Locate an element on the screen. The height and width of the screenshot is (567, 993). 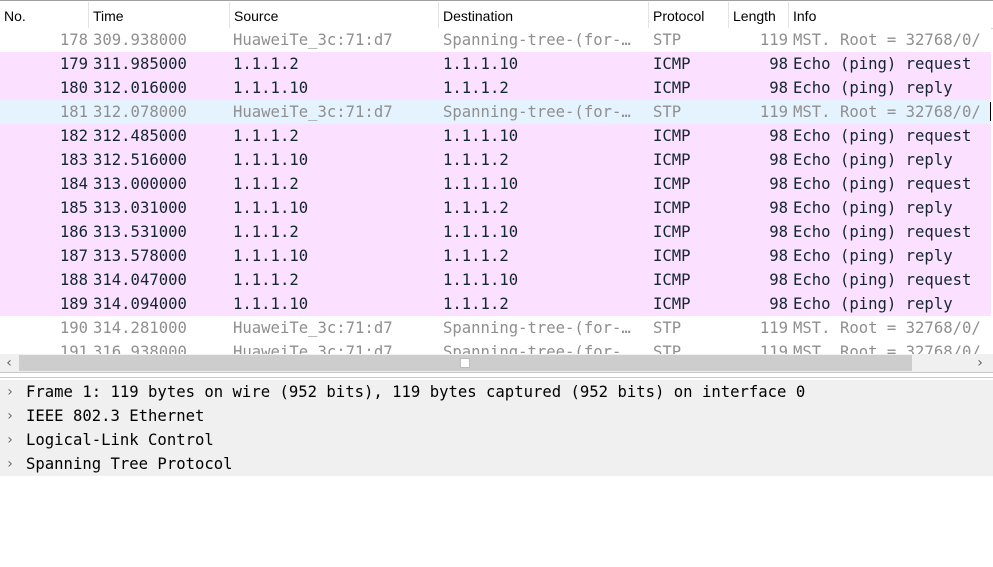
column-header-time: Time is located at coordinates (159, 15).